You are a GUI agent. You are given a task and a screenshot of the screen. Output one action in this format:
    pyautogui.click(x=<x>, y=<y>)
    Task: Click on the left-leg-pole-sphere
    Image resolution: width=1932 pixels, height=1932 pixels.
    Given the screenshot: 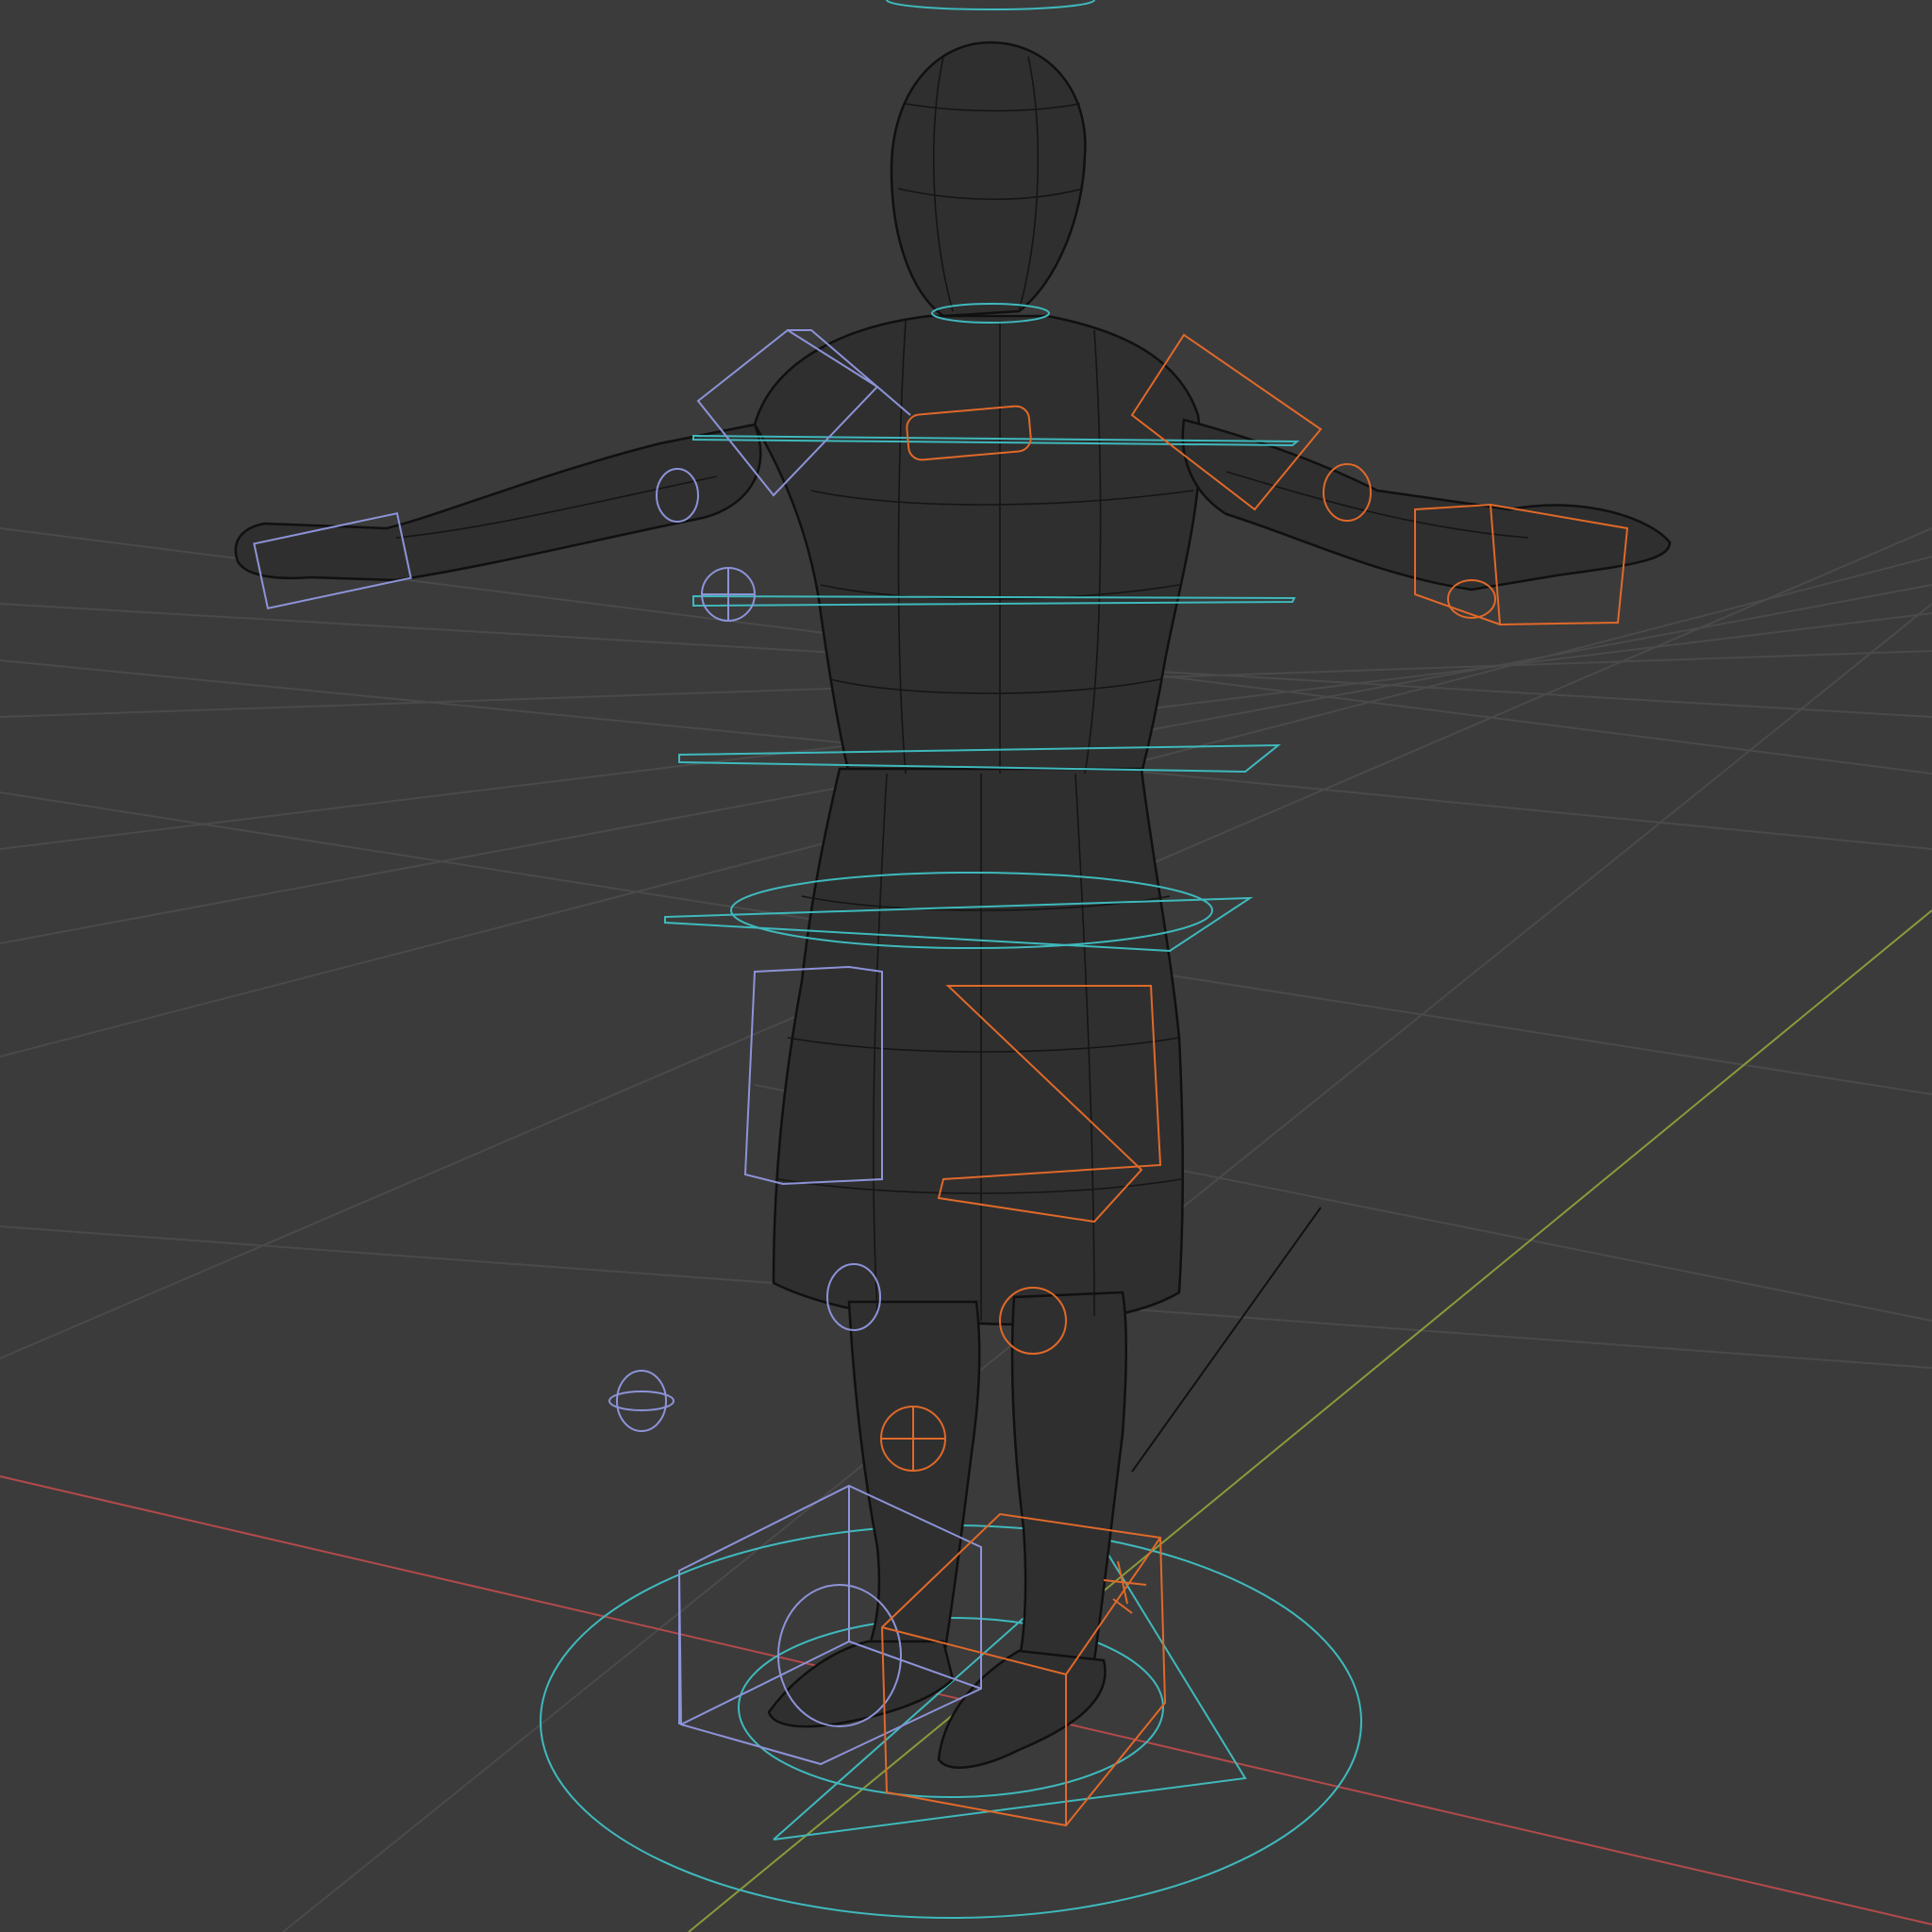 What is the action you would take?
    pyautogui.click(x=642, y=1401)
    